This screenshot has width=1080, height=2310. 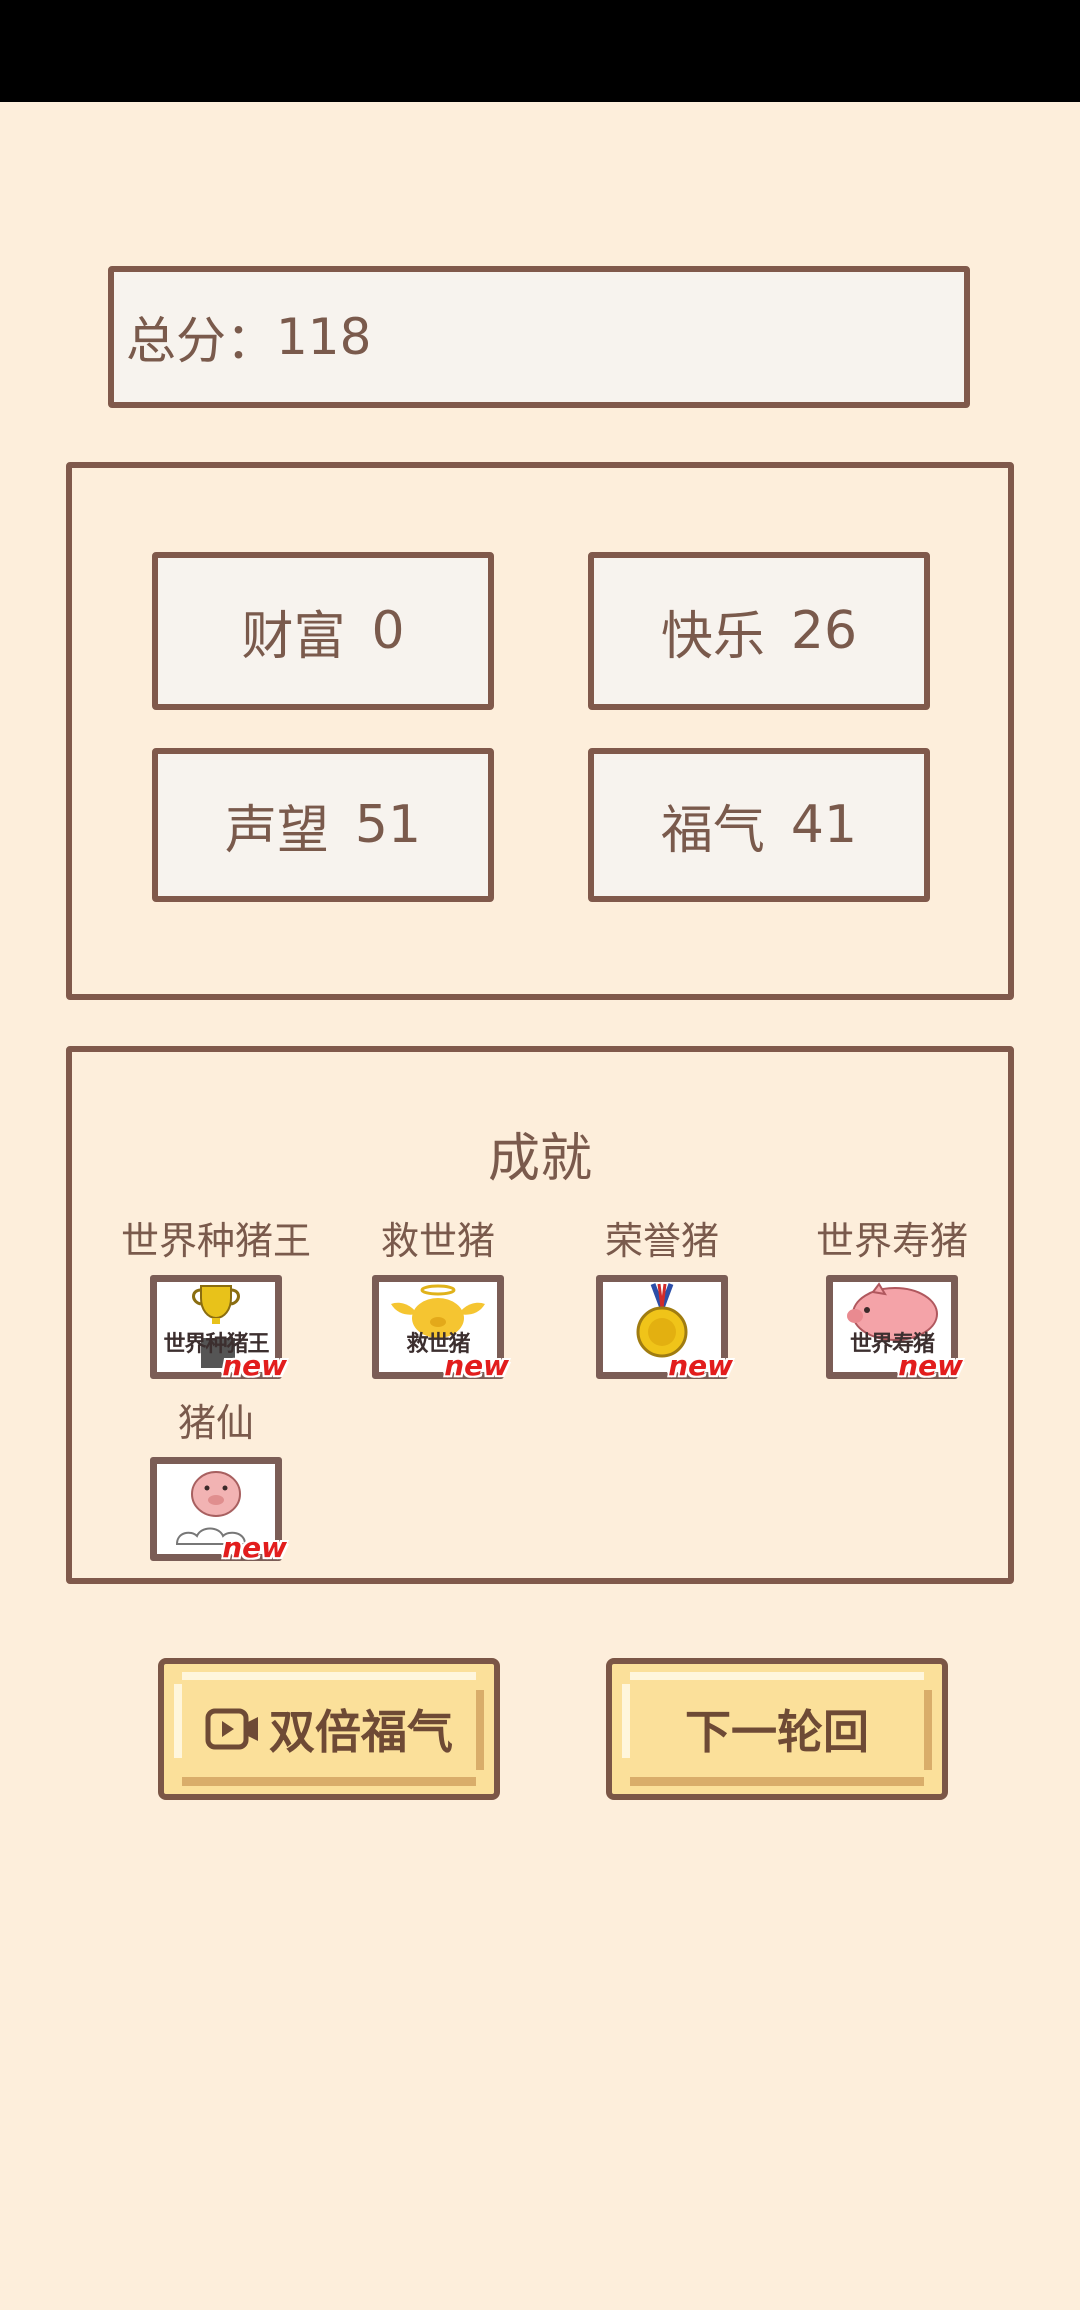 I want to click on stat-happiness: 快乐 26, so click(x=759, y=631).